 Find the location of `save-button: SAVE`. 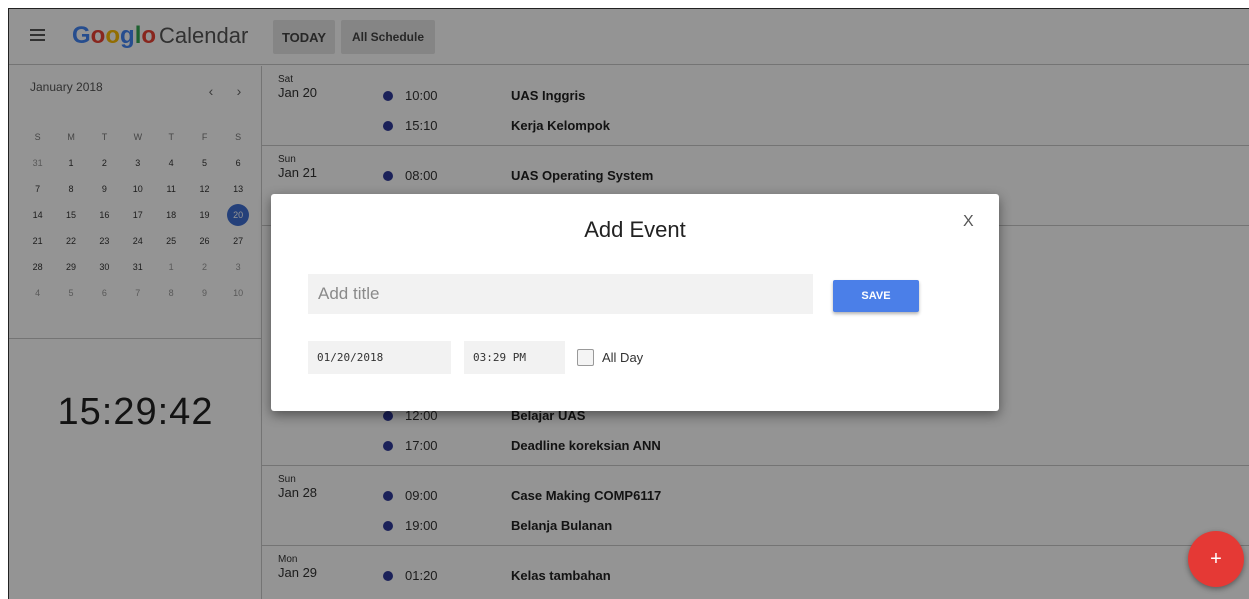

save-button: SAVE is located at coordinates (876, 296).